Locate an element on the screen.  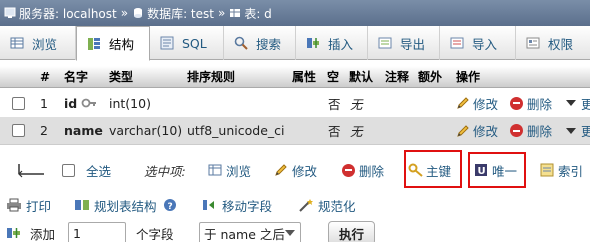
structure-icon is located at coordinates (94, 44).